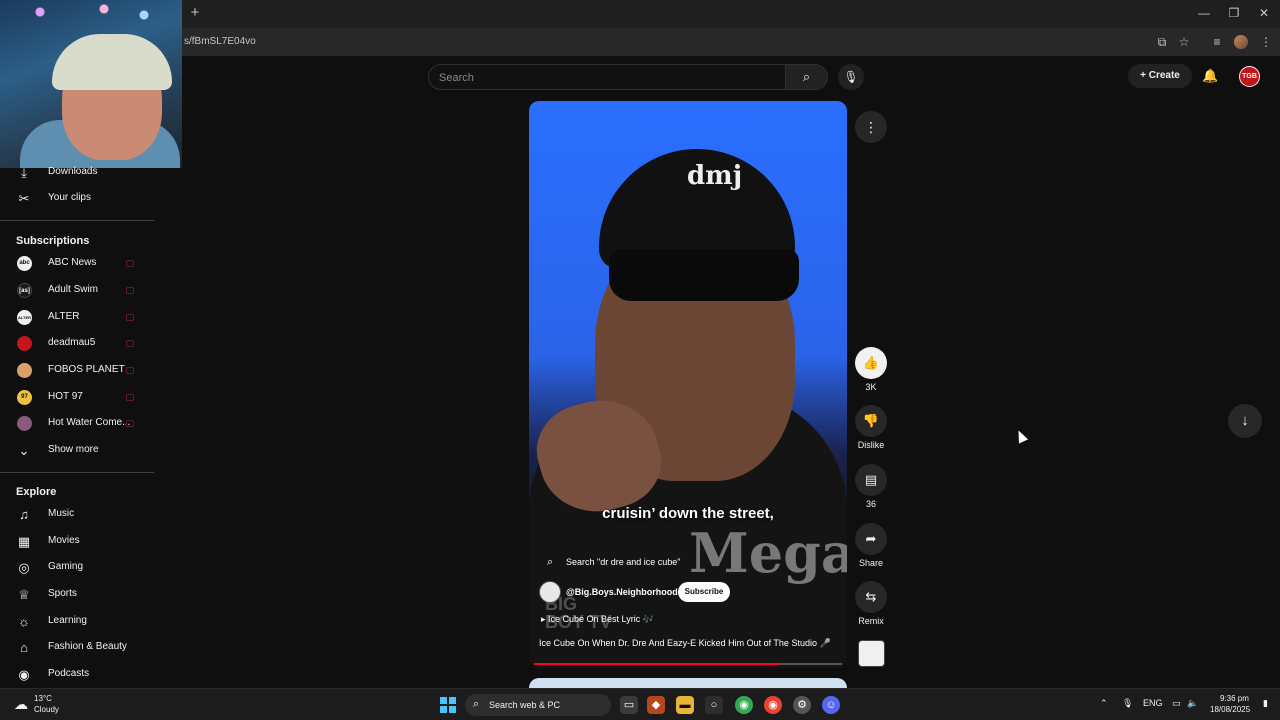 The height and width of the screenshot is (720, 1280). What do you see at coordinates (685, 705) in the screenshot?
I see `file-explorer-icon: ▬` at bounding box center [685, 705].